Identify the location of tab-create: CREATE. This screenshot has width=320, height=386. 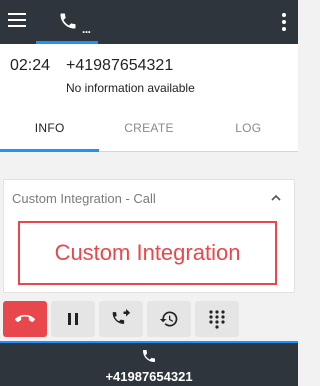
(148, 130).